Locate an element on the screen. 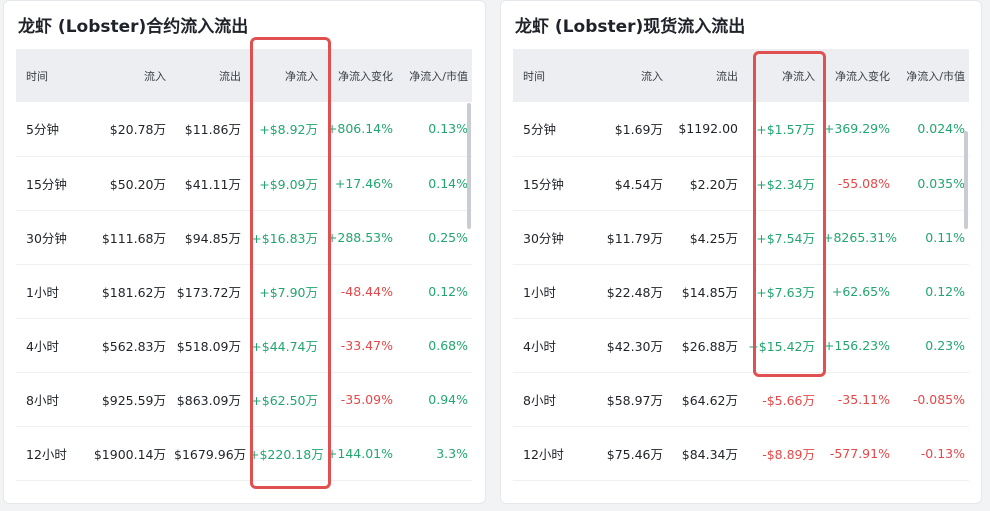 The image size is (990, 511). cell-net-change: -577.91% is located at coordinates (859, 453).